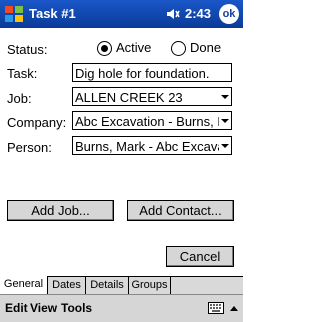  Describe the element at coordinates (29, 147) in the screenshot. I see `person-label: Person:` at that location.